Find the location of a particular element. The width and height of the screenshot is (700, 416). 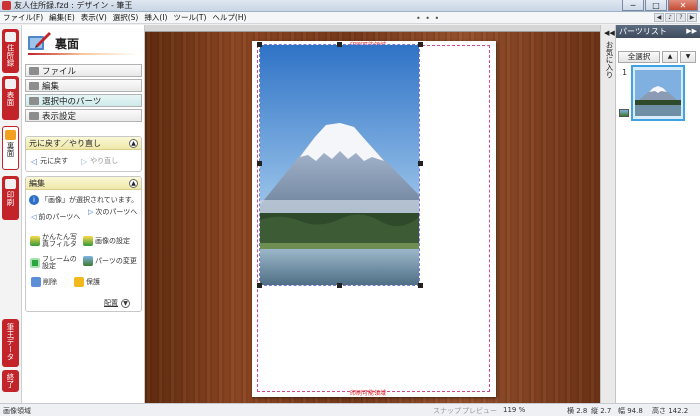

resize-handle-bl is located at coordinates (259, 285).